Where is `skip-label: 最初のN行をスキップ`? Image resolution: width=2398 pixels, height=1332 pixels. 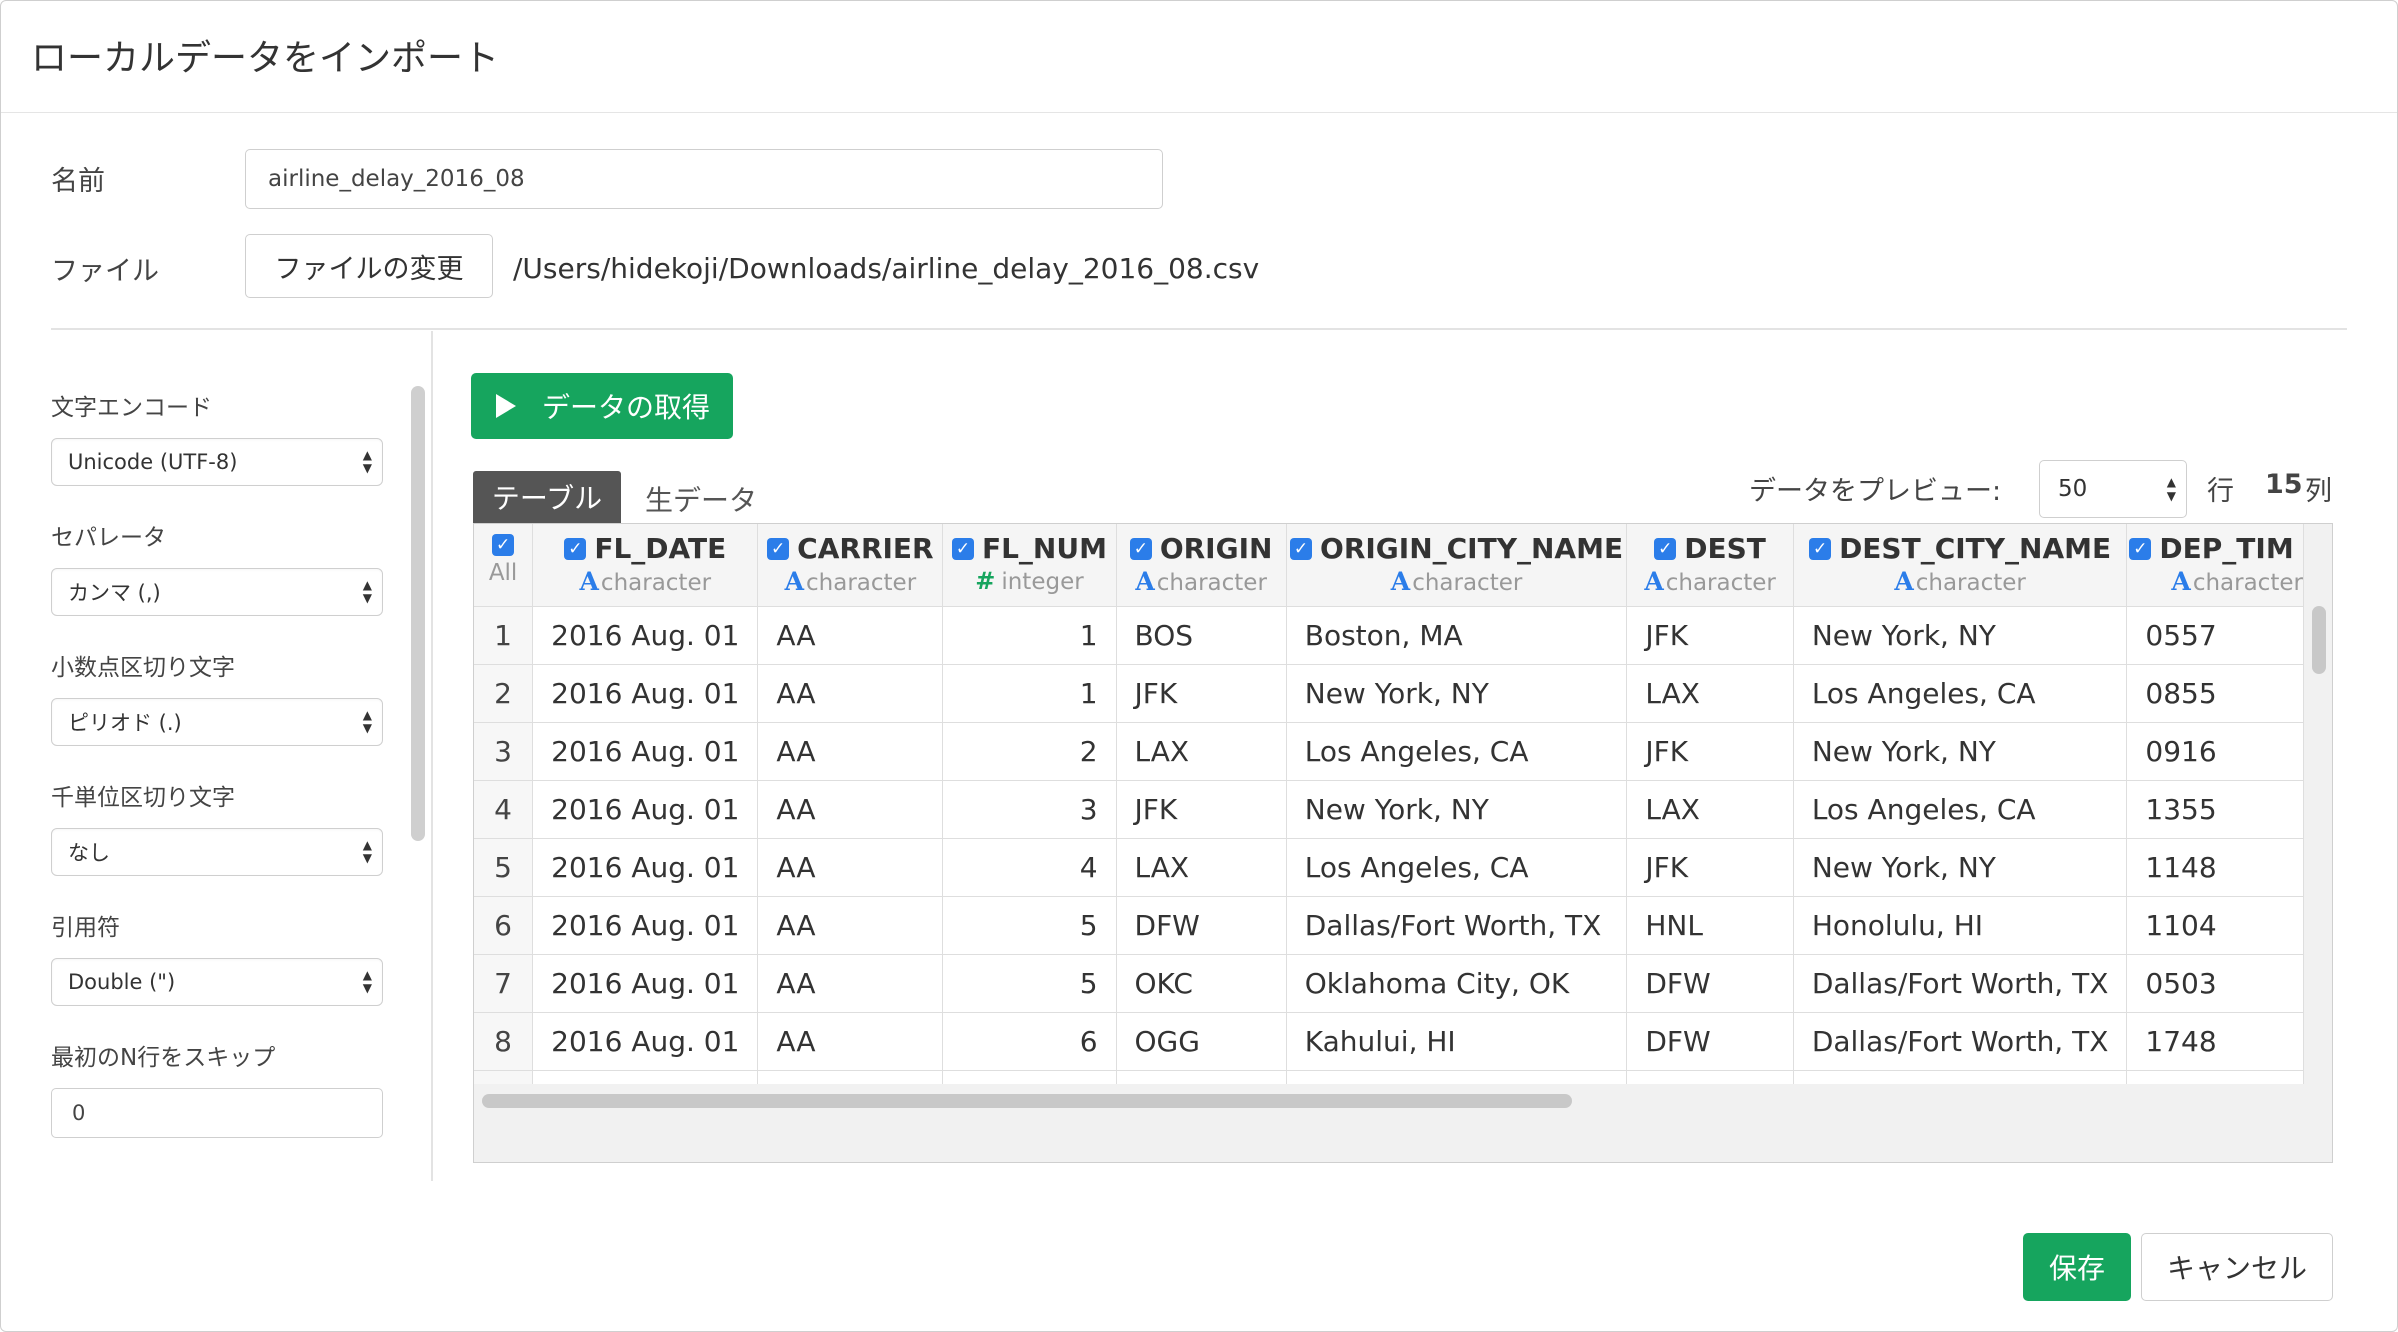
skip-label: 最初のN行をスキップ is located at coordinates (163, 1058).